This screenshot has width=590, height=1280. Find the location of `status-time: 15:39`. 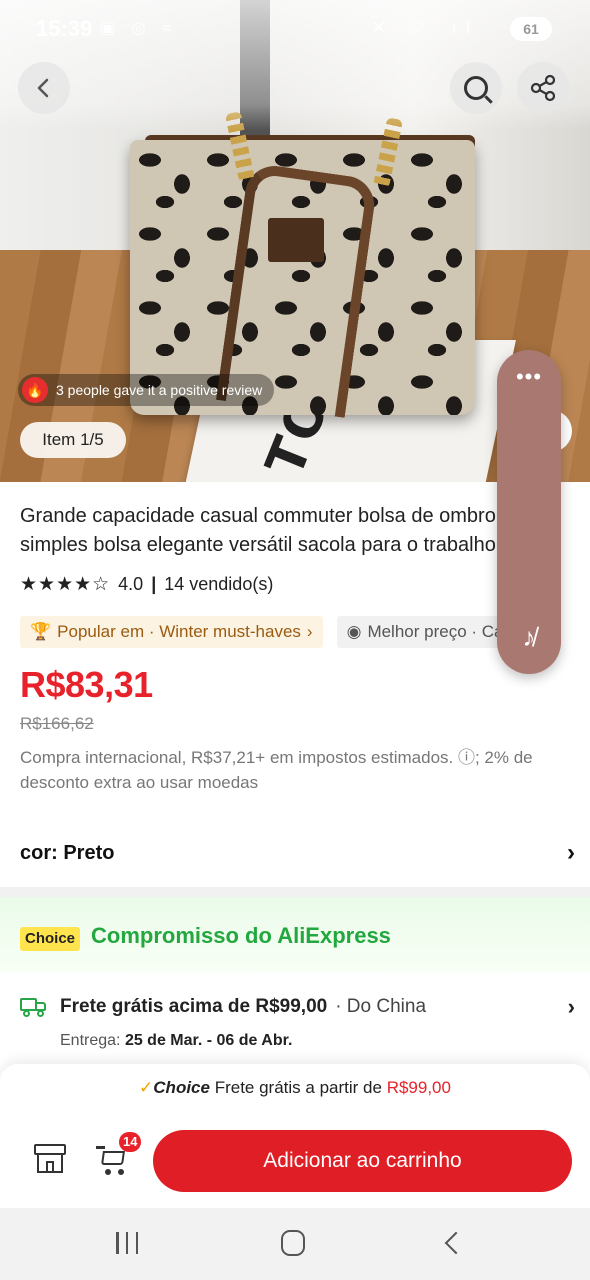

status-time: 15:39 is located at coordinates (64, 28).